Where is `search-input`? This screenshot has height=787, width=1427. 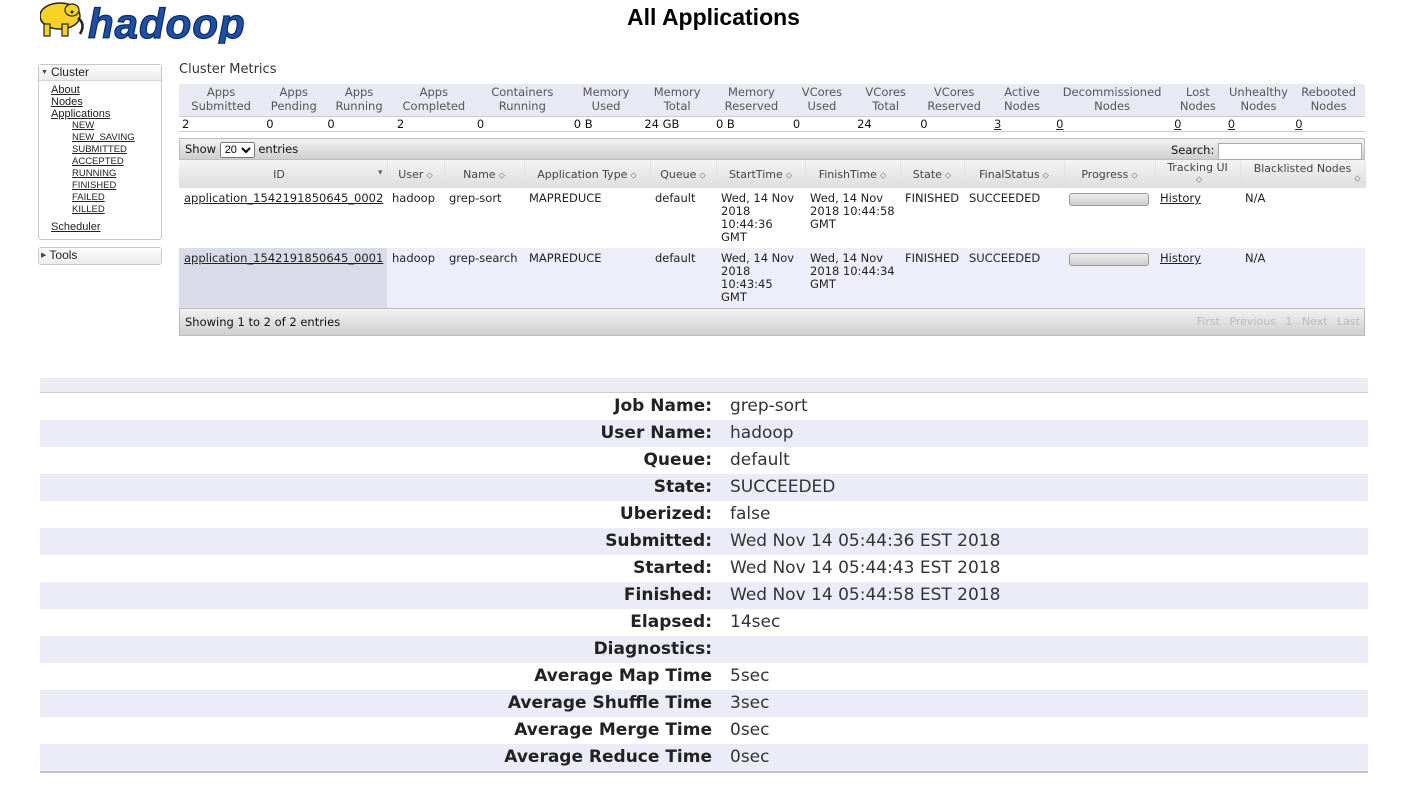
search-input is located at coordinates (1290, 151).